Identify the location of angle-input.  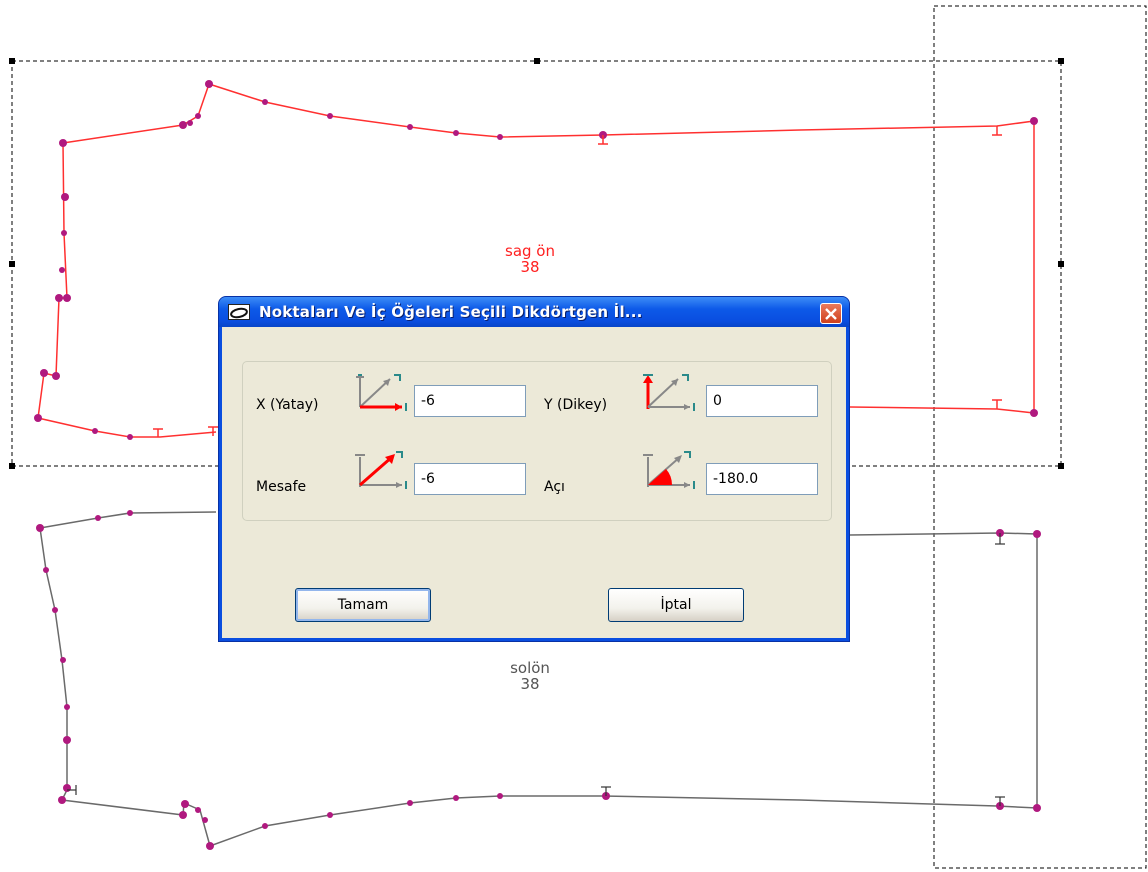
(762, 479).